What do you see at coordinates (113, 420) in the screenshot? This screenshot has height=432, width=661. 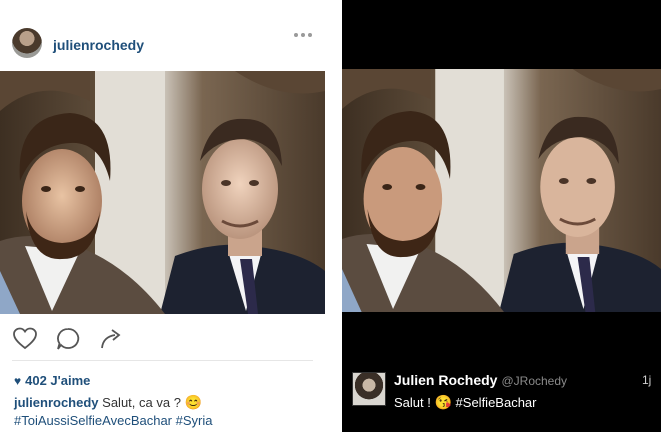 I see `caption-hashtags: #ToiAussiSelfieAvecBachar #Syria` at bounding box center [113, 420].